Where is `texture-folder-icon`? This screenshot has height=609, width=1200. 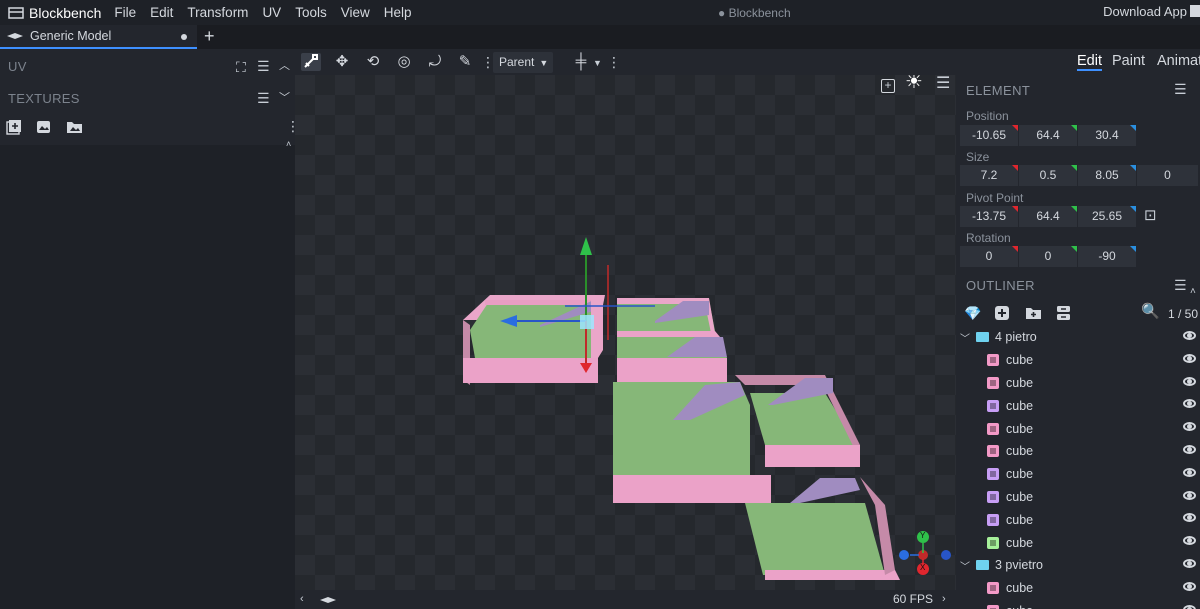 texture-folder-icon is located at coordinates (74, 126).